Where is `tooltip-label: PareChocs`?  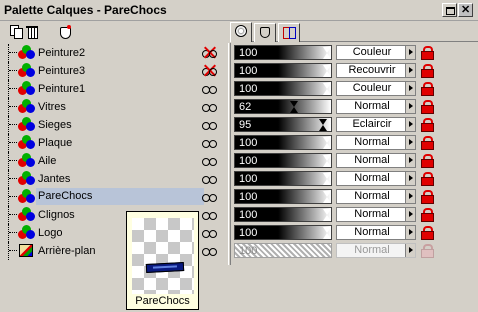 tooltip-label: PareChocs is located at coordinates (162, 301).